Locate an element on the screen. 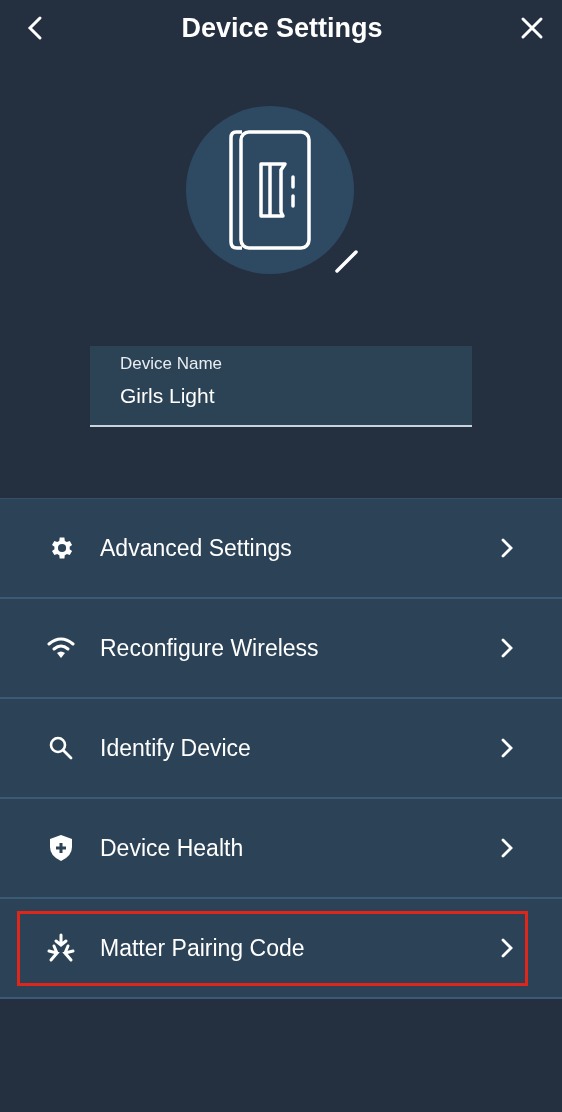 This screenshot has height=1112, width=562. wifi-icon is located at coordinates (61, 648).